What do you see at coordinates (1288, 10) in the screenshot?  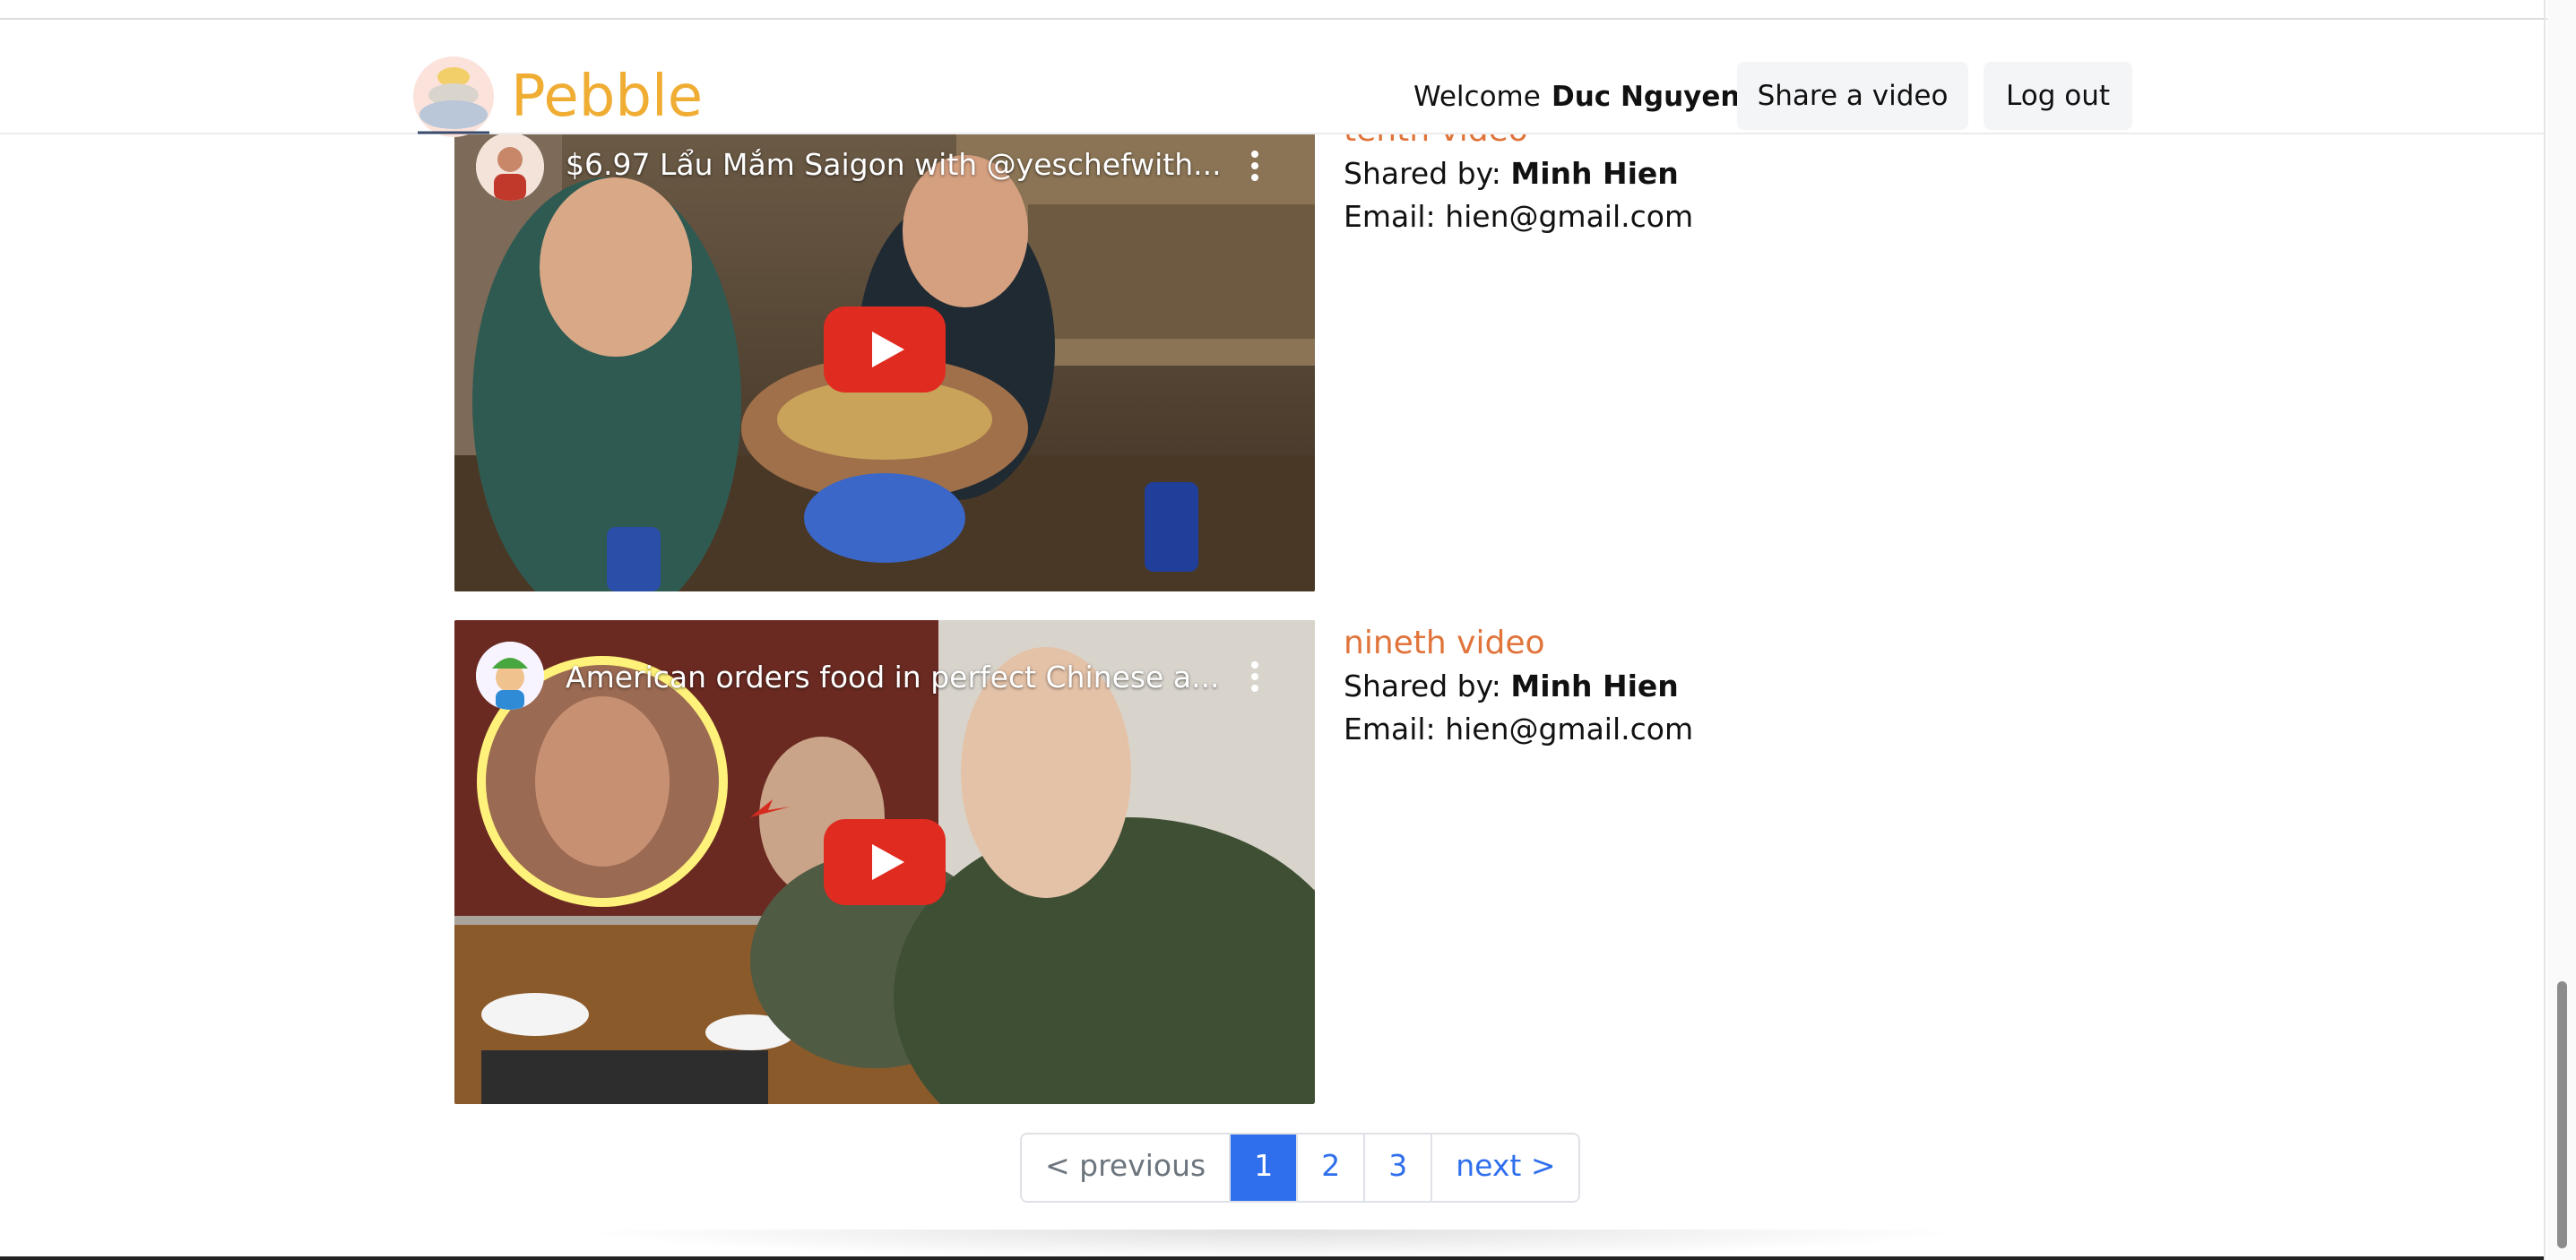 I see `browser-top-edge` at bounding box center [1288, 10].